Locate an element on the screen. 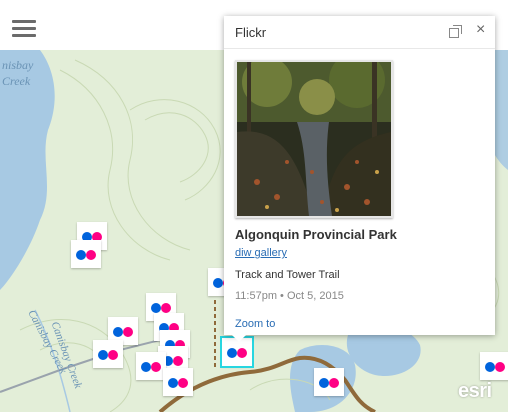 Image resolution: width=508 pixels, height=412 pixels. close-icon: × is located at coordinates (483, 30).